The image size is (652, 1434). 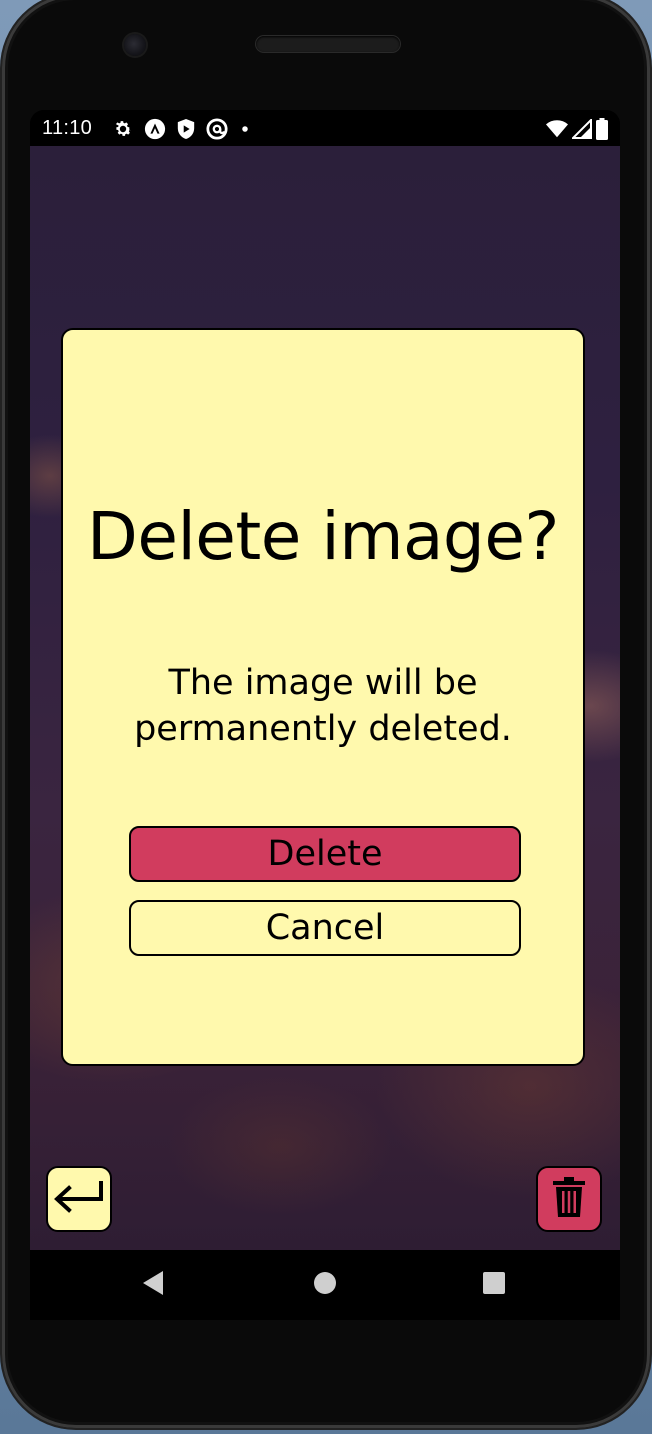 I want to click on nav-home-button, so click(x=325, y=1285).